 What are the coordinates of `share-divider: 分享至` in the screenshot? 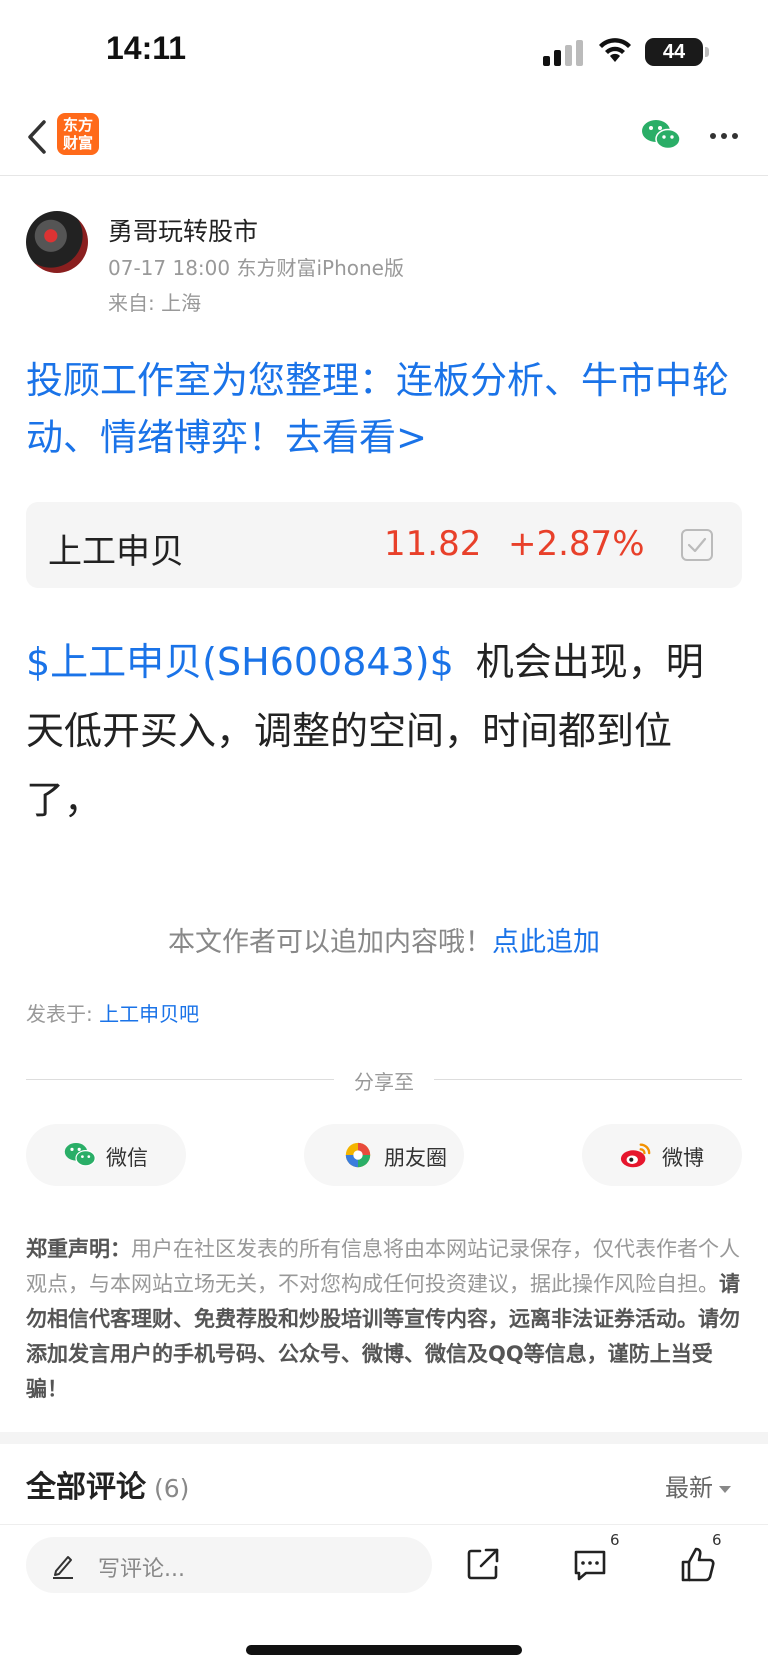 It's located at (384, 1081).